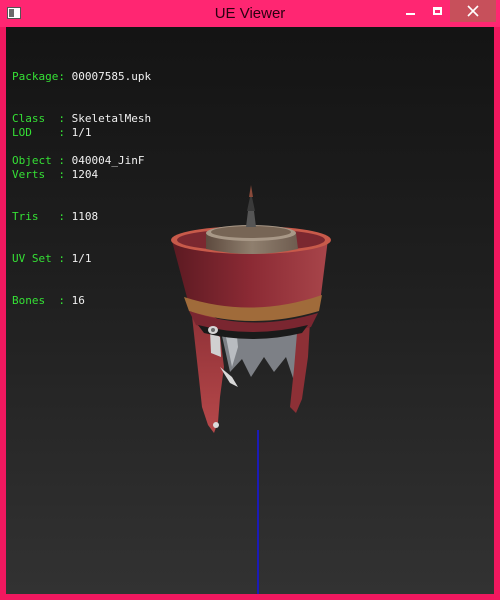 This screenshot has width=500, height=600. I want to click on close-icon, so click(473, 11).